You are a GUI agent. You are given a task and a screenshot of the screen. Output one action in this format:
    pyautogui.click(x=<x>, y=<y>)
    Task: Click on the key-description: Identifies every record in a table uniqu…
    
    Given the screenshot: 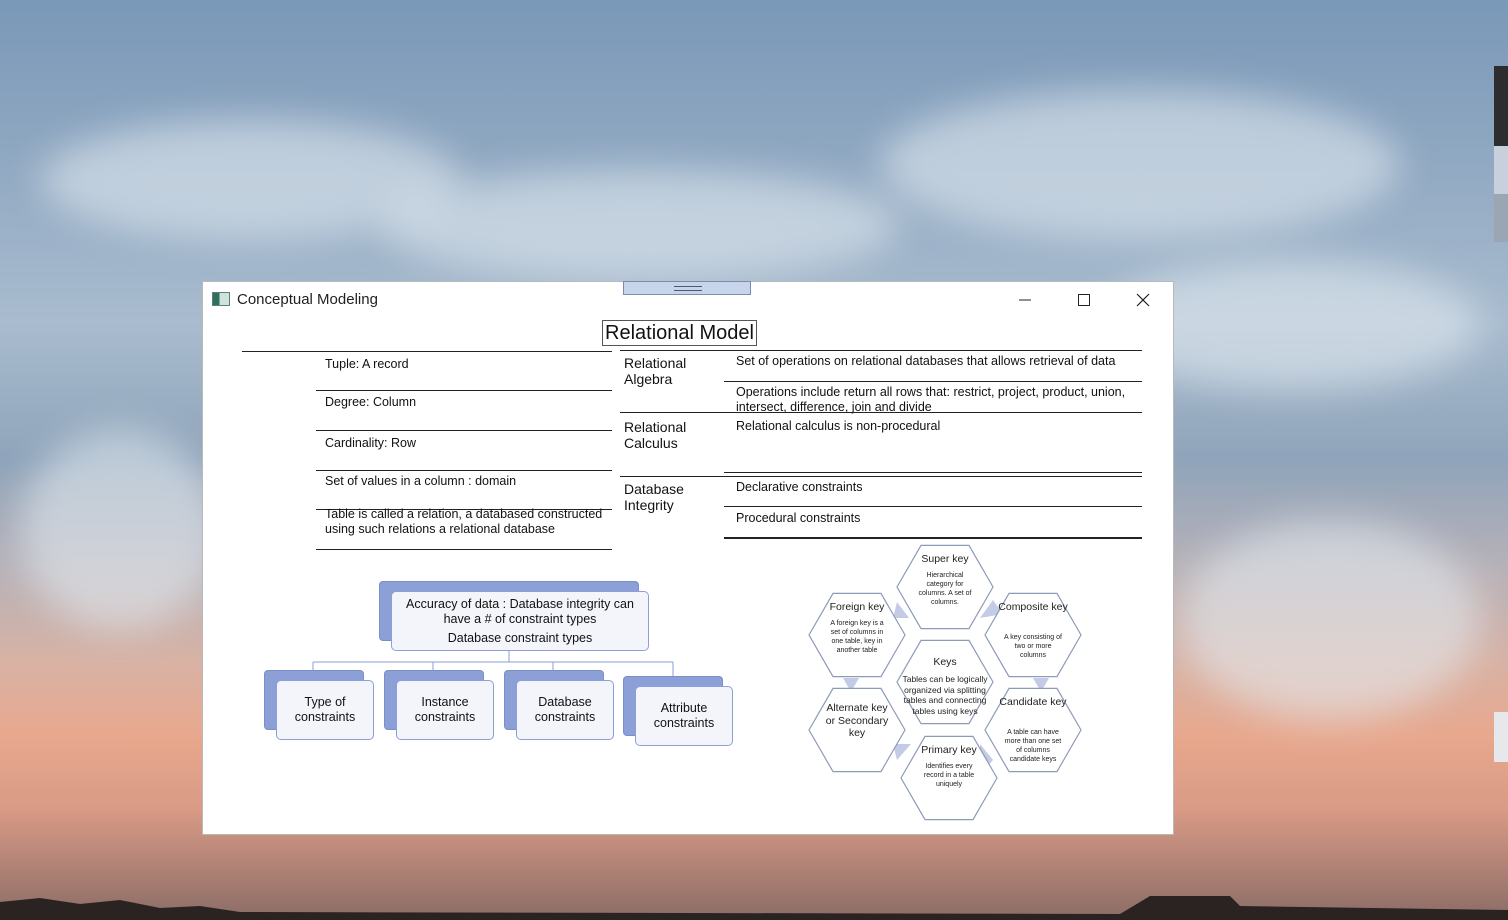 What is the action you would take?
    pyautogui.click(x=949, y=775)
    